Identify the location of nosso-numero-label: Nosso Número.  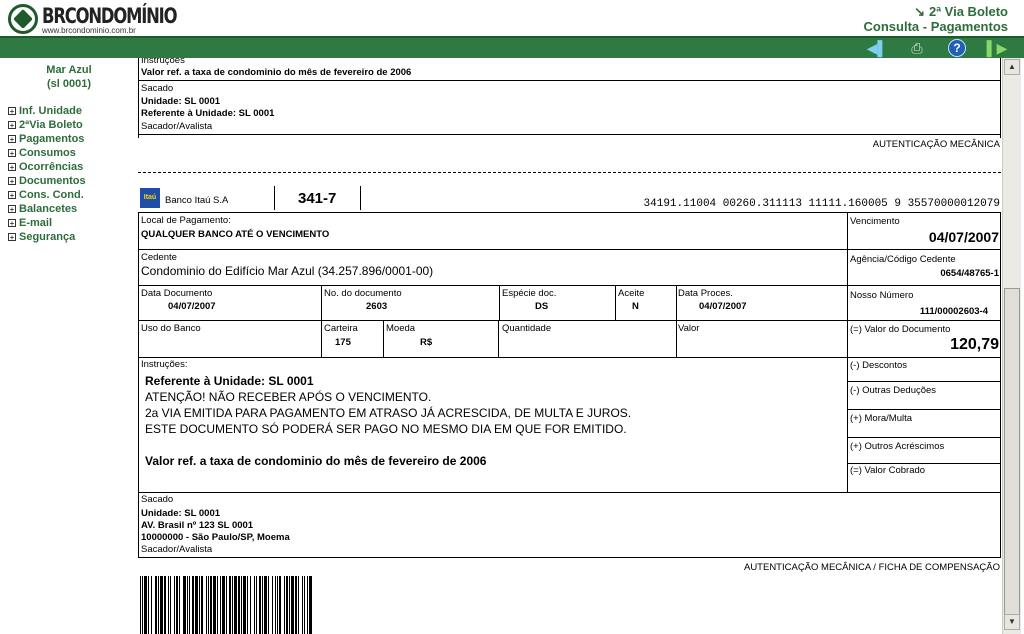
(882, 295).